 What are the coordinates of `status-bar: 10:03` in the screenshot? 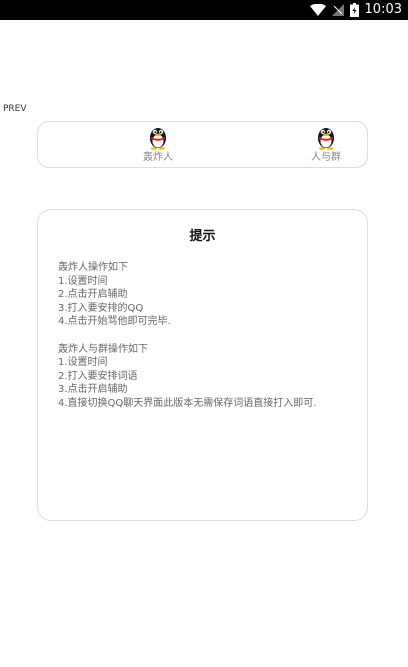 It's located at (204, 10).